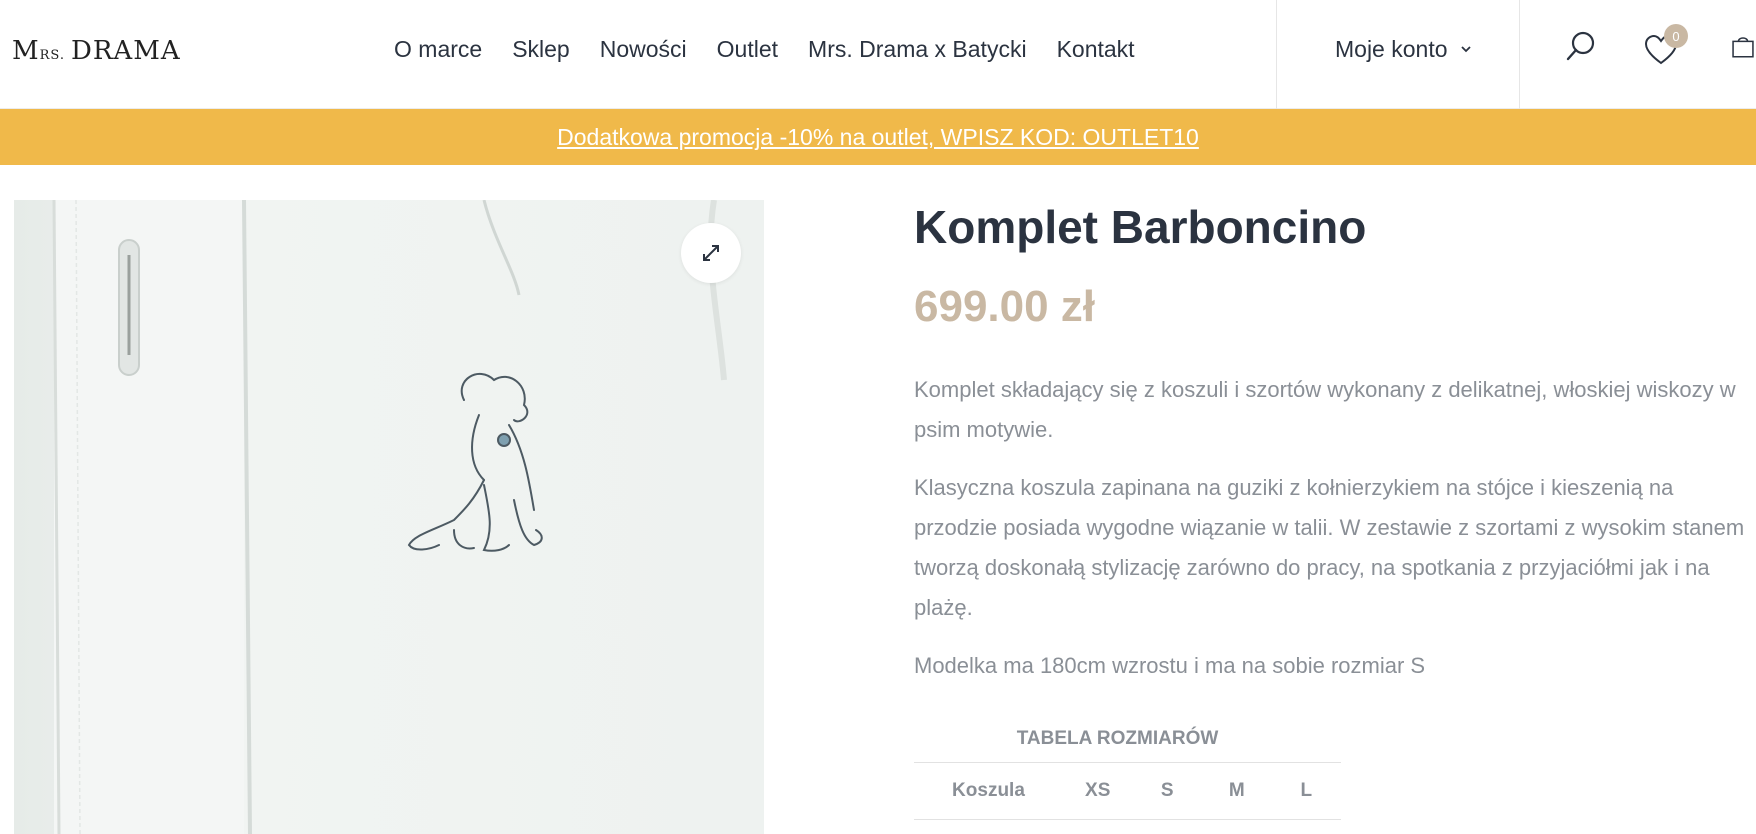 Image resolution: width=1756 pixels, height=834 pixels. What do you see at coordinates (1236, 790) in the screenshot?
I see `size-table-cell: M` at bounding box center [1236, 790].